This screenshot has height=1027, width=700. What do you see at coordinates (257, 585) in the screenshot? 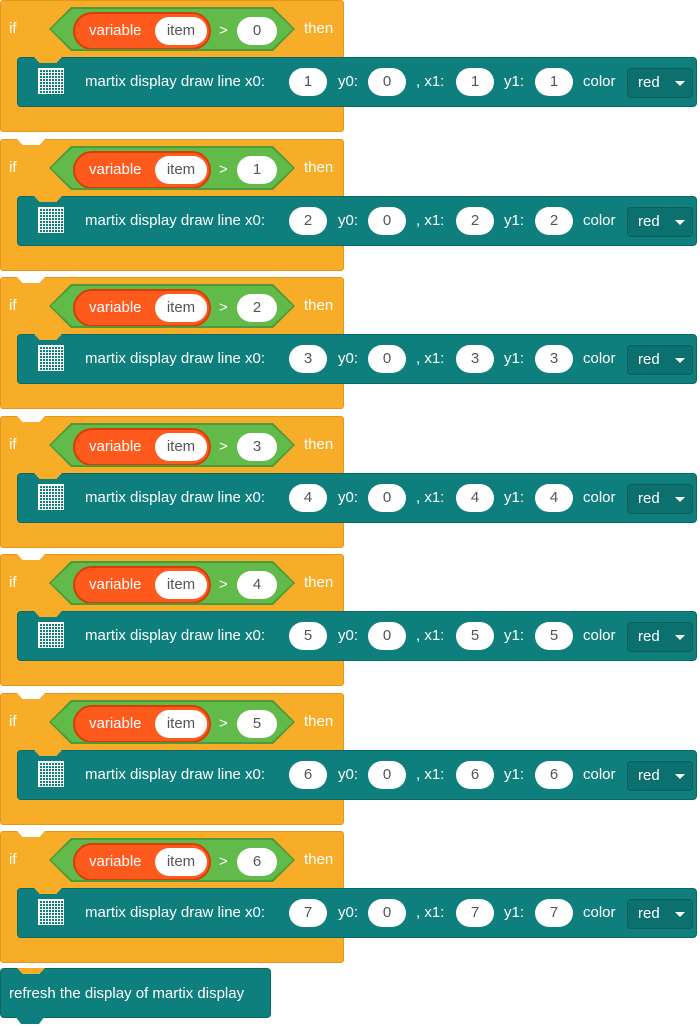
I see `threshold-input: 4` at bounding box center [257, 585].